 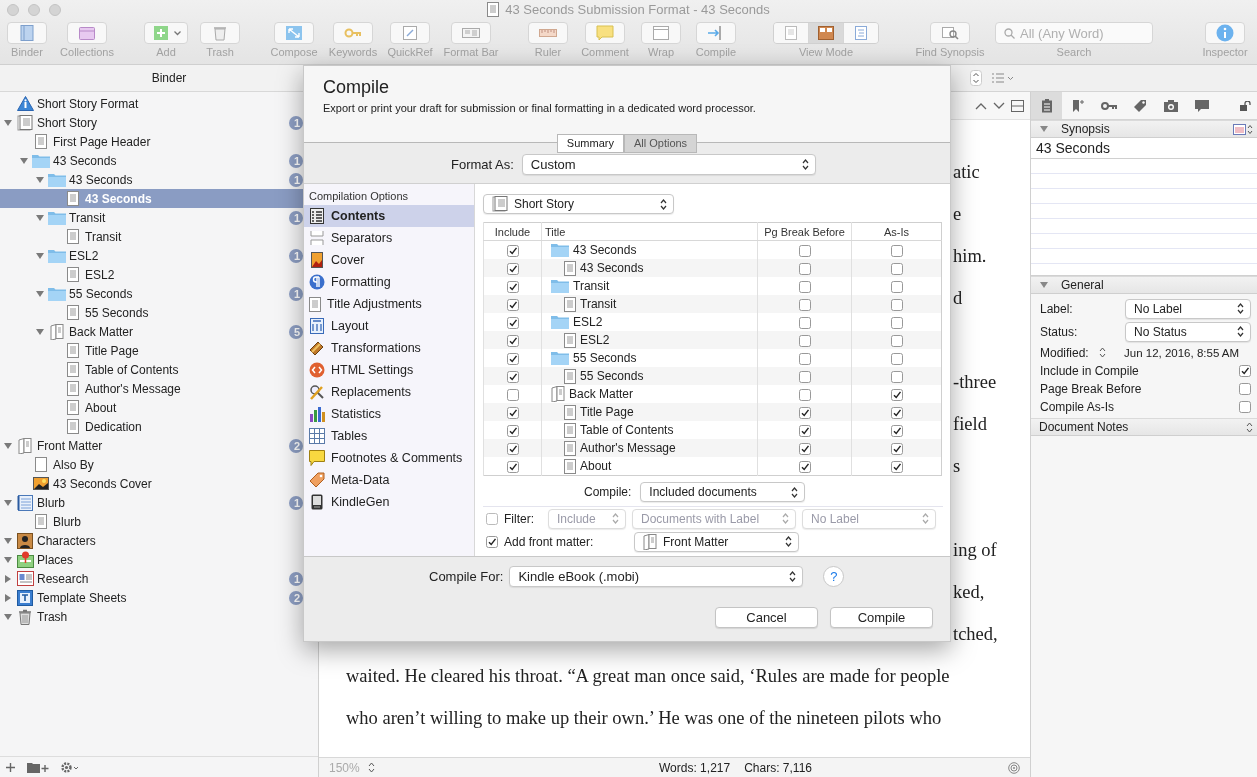 What do you see at coordinates (1017, 105) in the screenshot?
I see `split-icon` at bounding box center [1017, 105].